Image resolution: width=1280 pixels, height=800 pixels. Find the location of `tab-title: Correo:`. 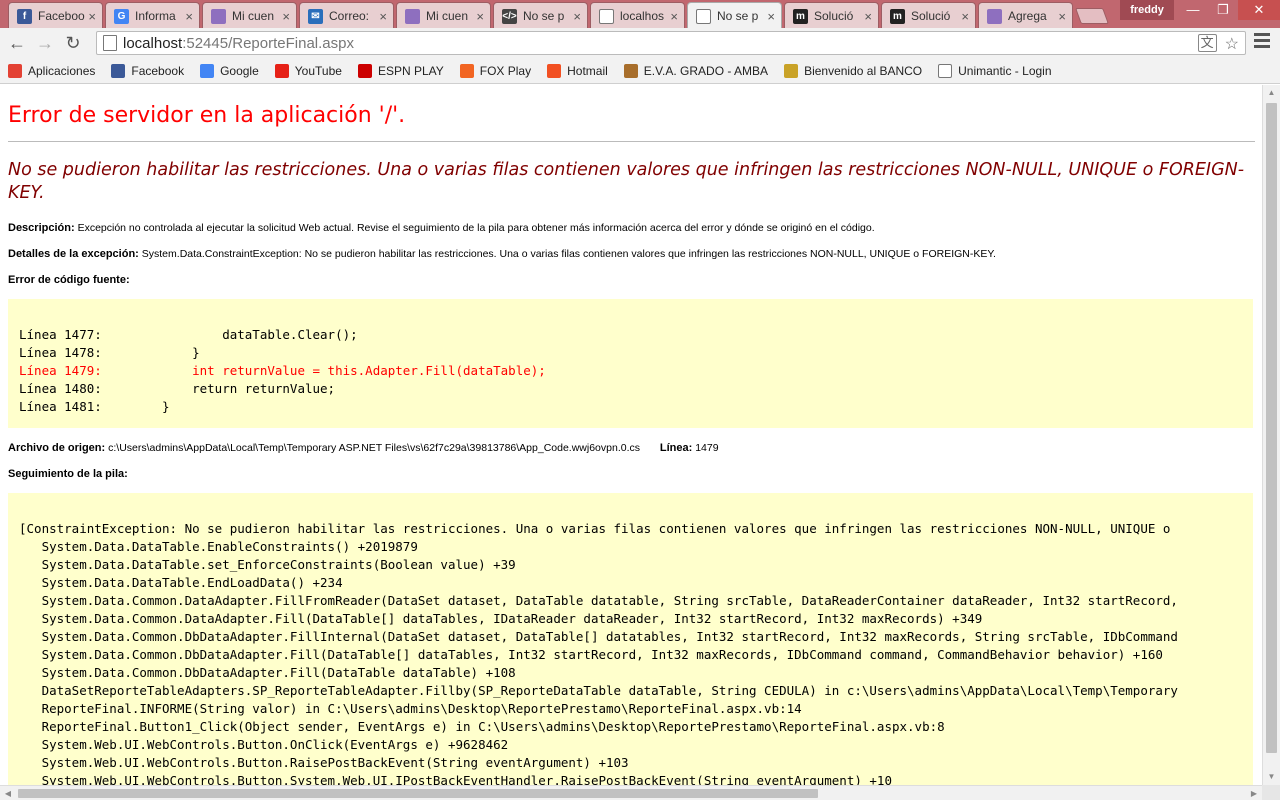

tab-title: Correo: is located at coordinates (349, 16).